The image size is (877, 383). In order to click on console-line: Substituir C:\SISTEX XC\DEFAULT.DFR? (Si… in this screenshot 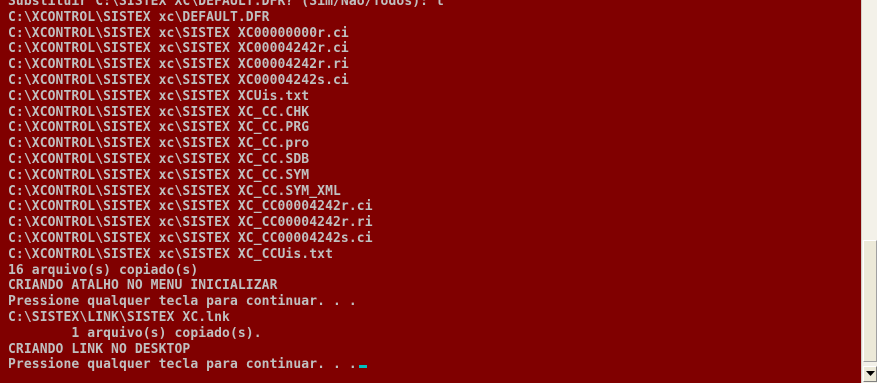, I will do `click(226, 4)`.